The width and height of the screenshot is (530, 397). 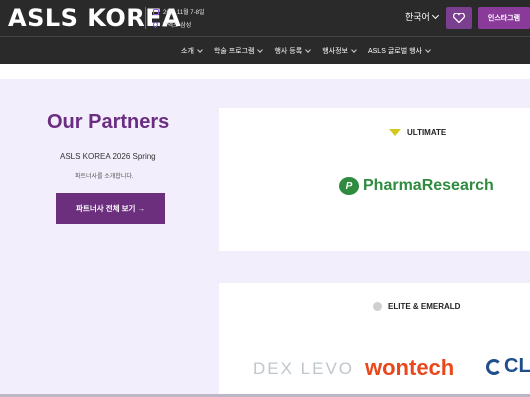 I want to click on pharmaresearch-logo: P PharmaResearch, so click(x=416, y=186).